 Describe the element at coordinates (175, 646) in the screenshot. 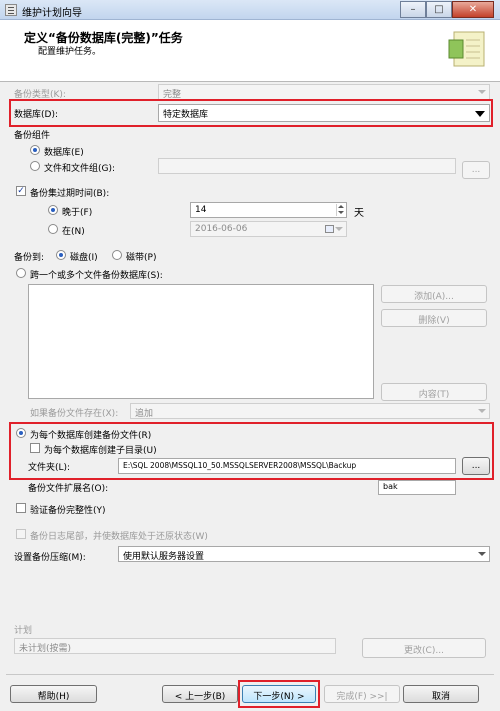

I see `schedule-field: 未计划(按需)` at that location.